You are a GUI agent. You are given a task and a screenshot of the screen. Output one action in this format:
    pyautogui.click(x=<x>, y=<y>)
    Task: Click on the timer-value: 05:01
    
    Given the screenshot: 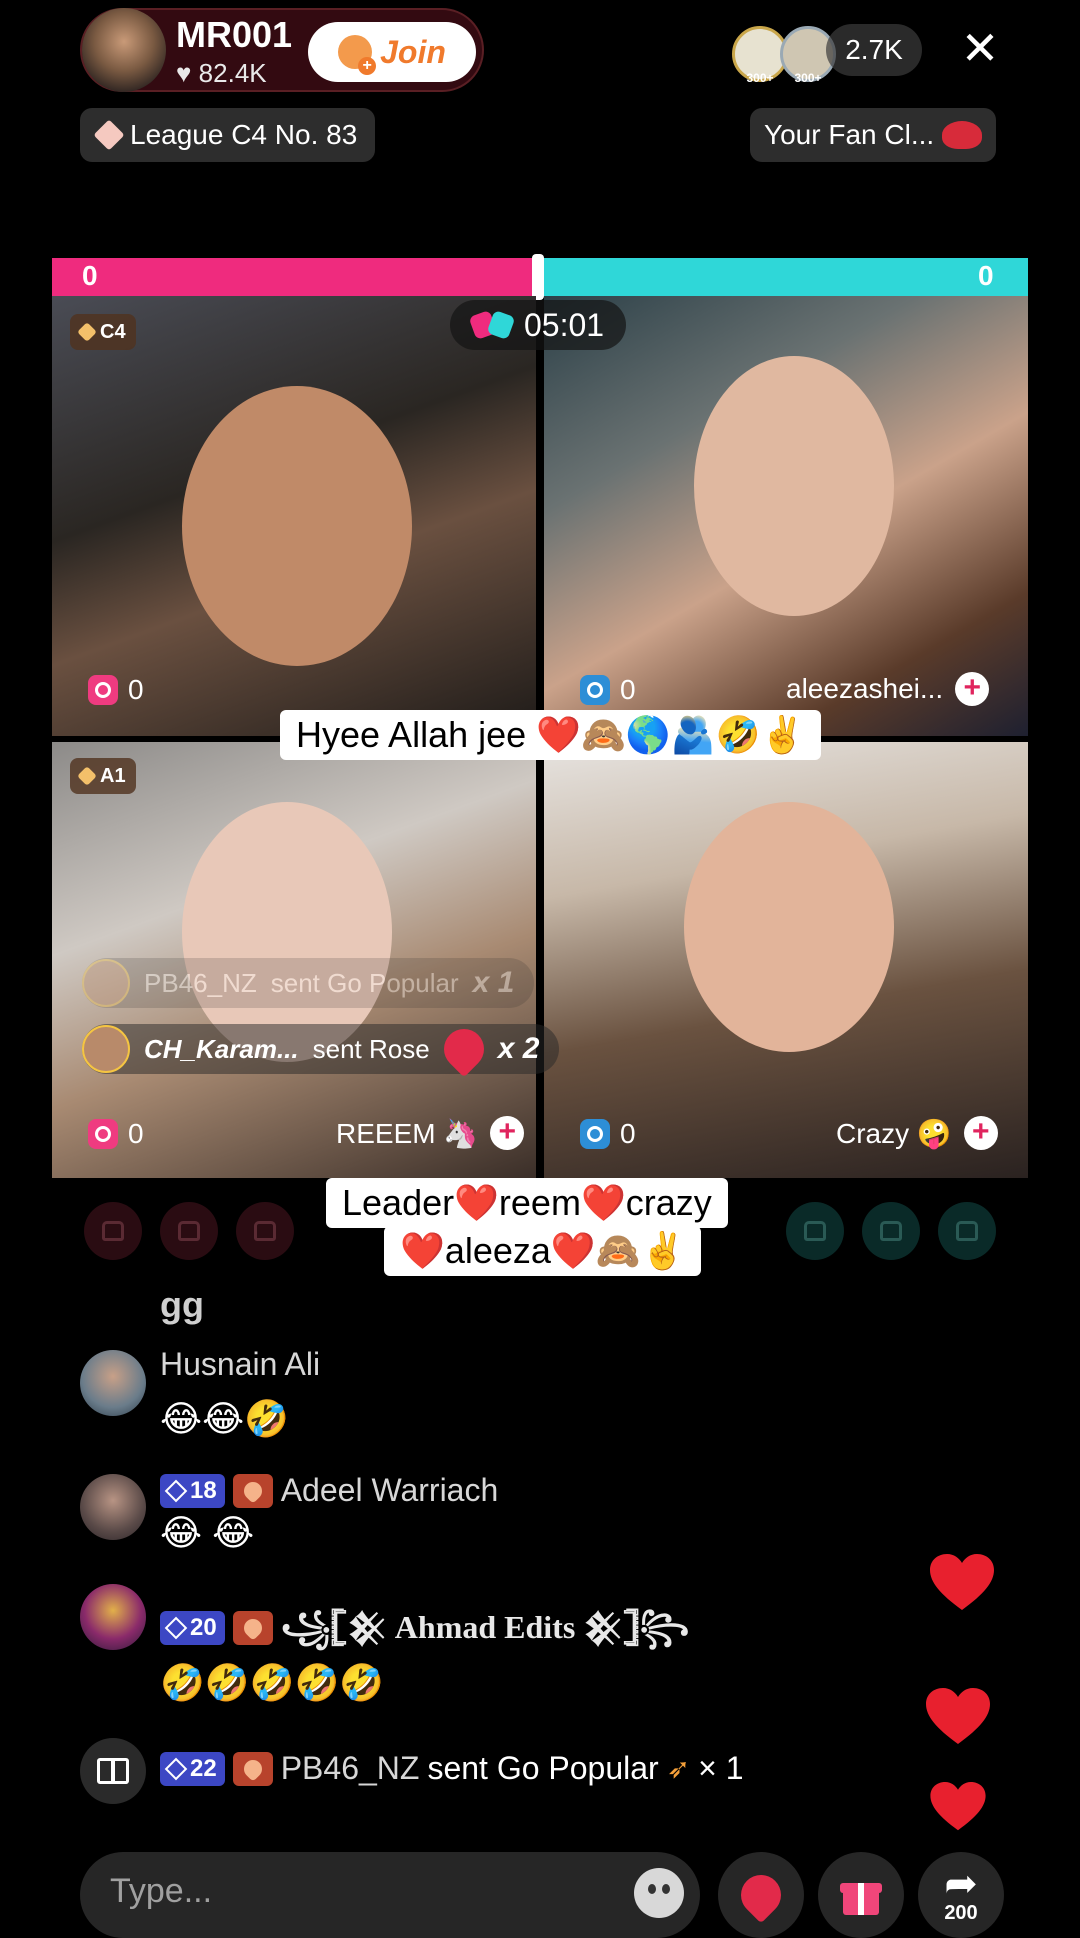 What is the action you would take?
    pyautogui.click(x=564, y=324)
    